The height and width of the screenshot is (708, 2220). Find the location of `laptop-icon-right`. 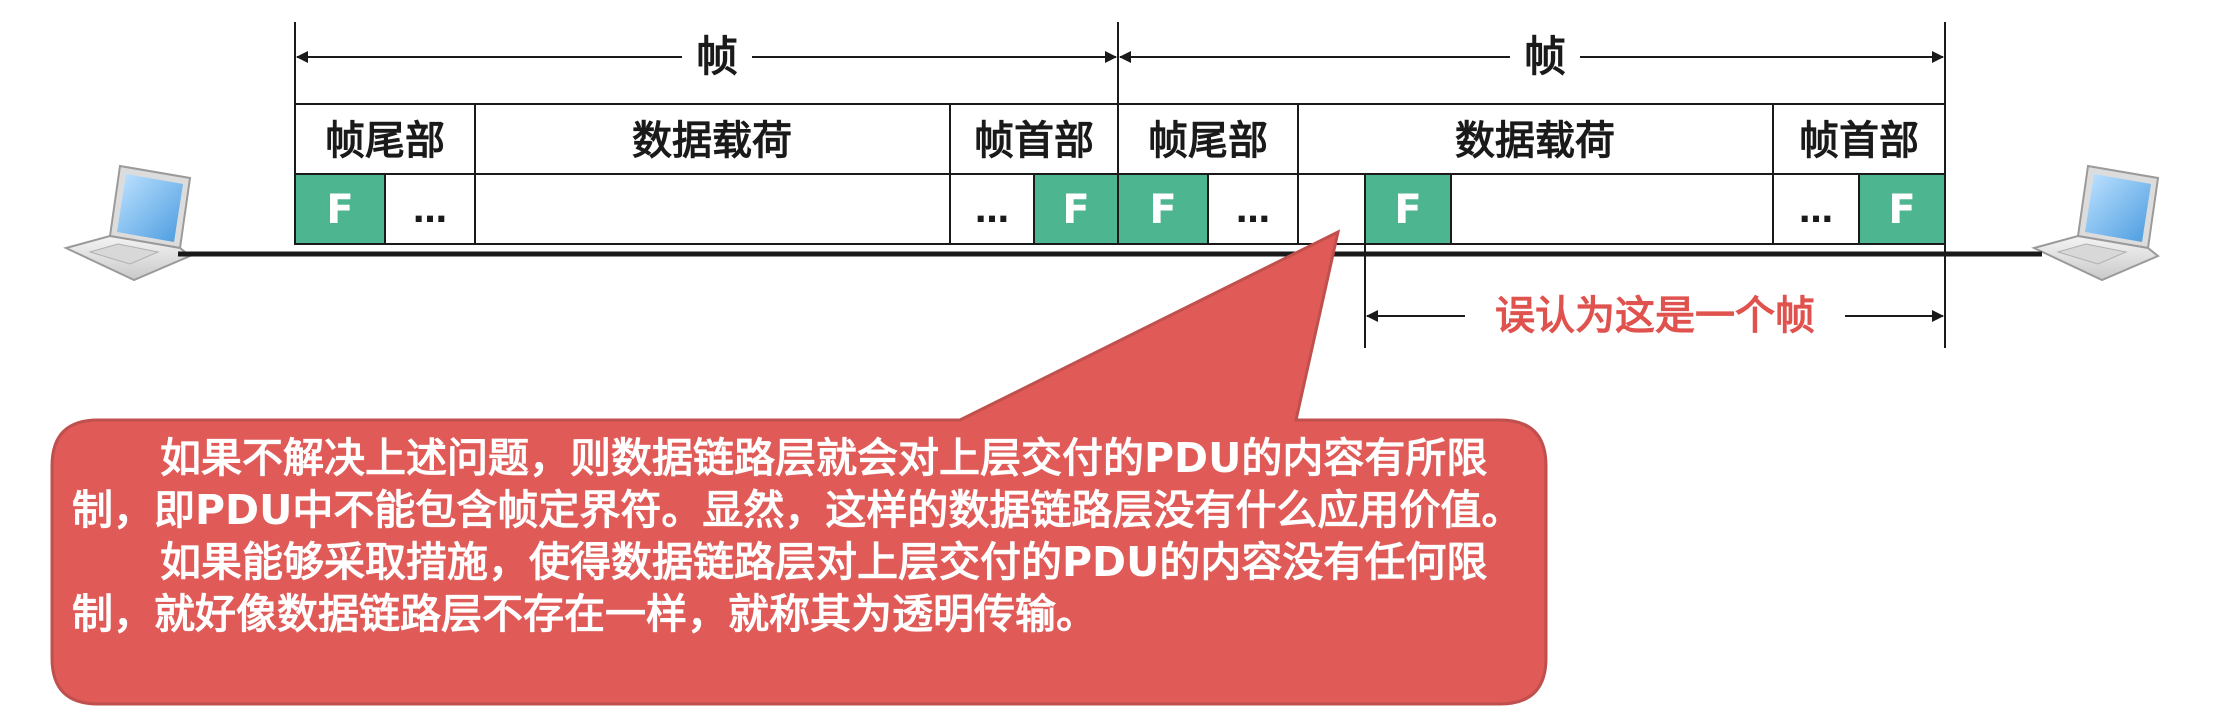

laptop-icon-right is located at coordinates (2095, 223).